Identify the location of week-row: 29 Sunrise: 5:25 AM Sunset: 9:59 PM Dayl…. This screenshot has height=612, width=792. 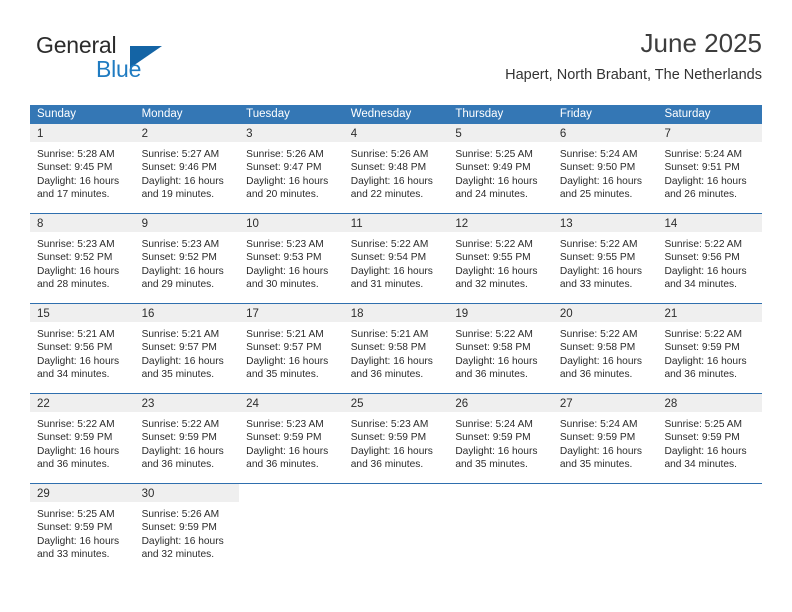
(396, 528).